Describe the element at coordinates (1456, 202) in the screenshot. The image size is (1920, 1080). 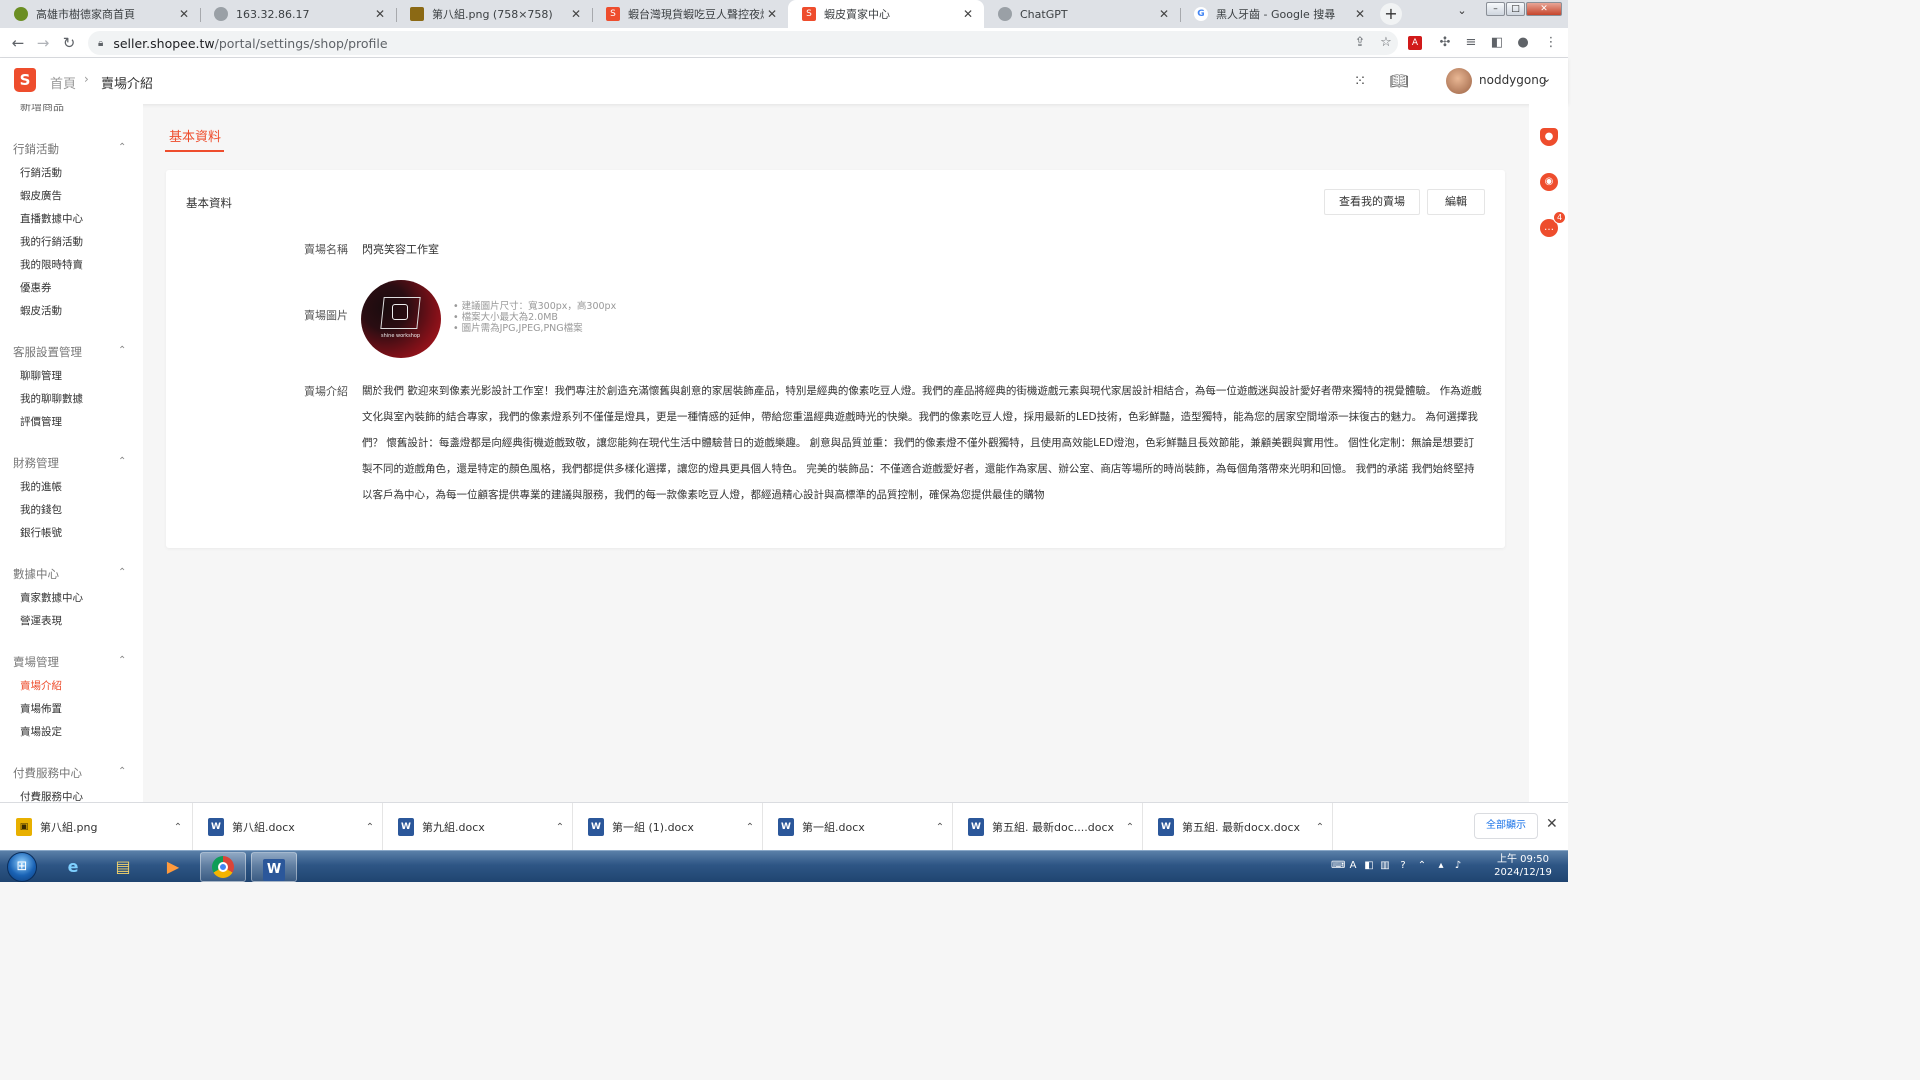
I see `edit-button: 編輯` at that location.